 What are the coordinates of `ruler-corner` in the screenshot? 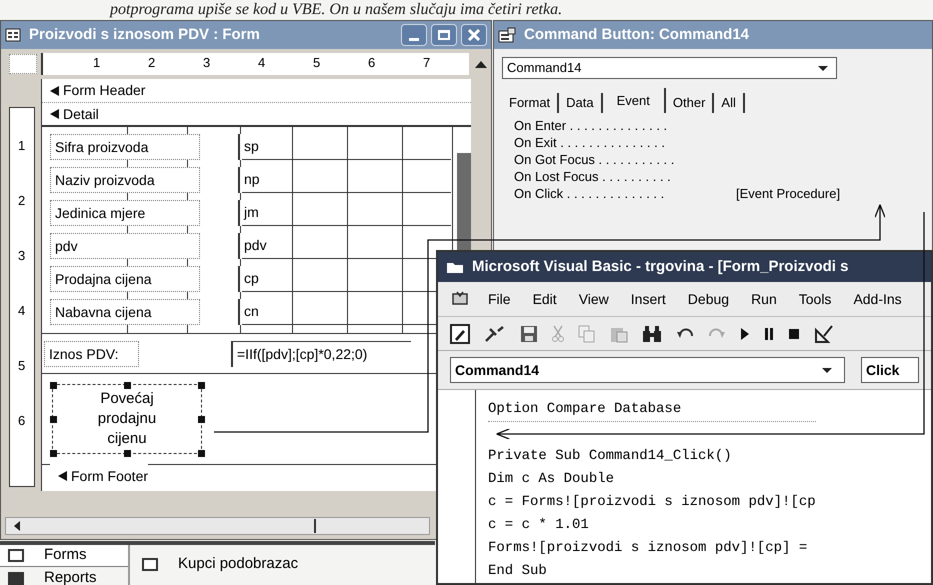 It's located at (23, 64).